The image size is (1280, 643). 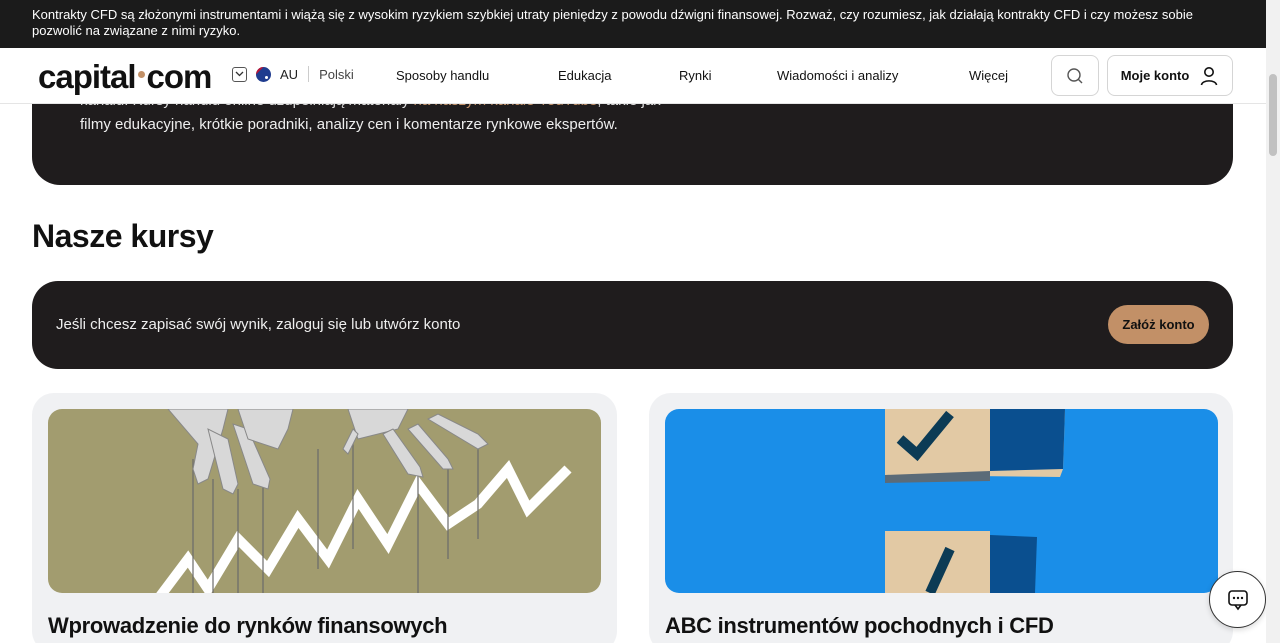 I want to click on nav-item-more: Więcej, so click(x=988, y=75).